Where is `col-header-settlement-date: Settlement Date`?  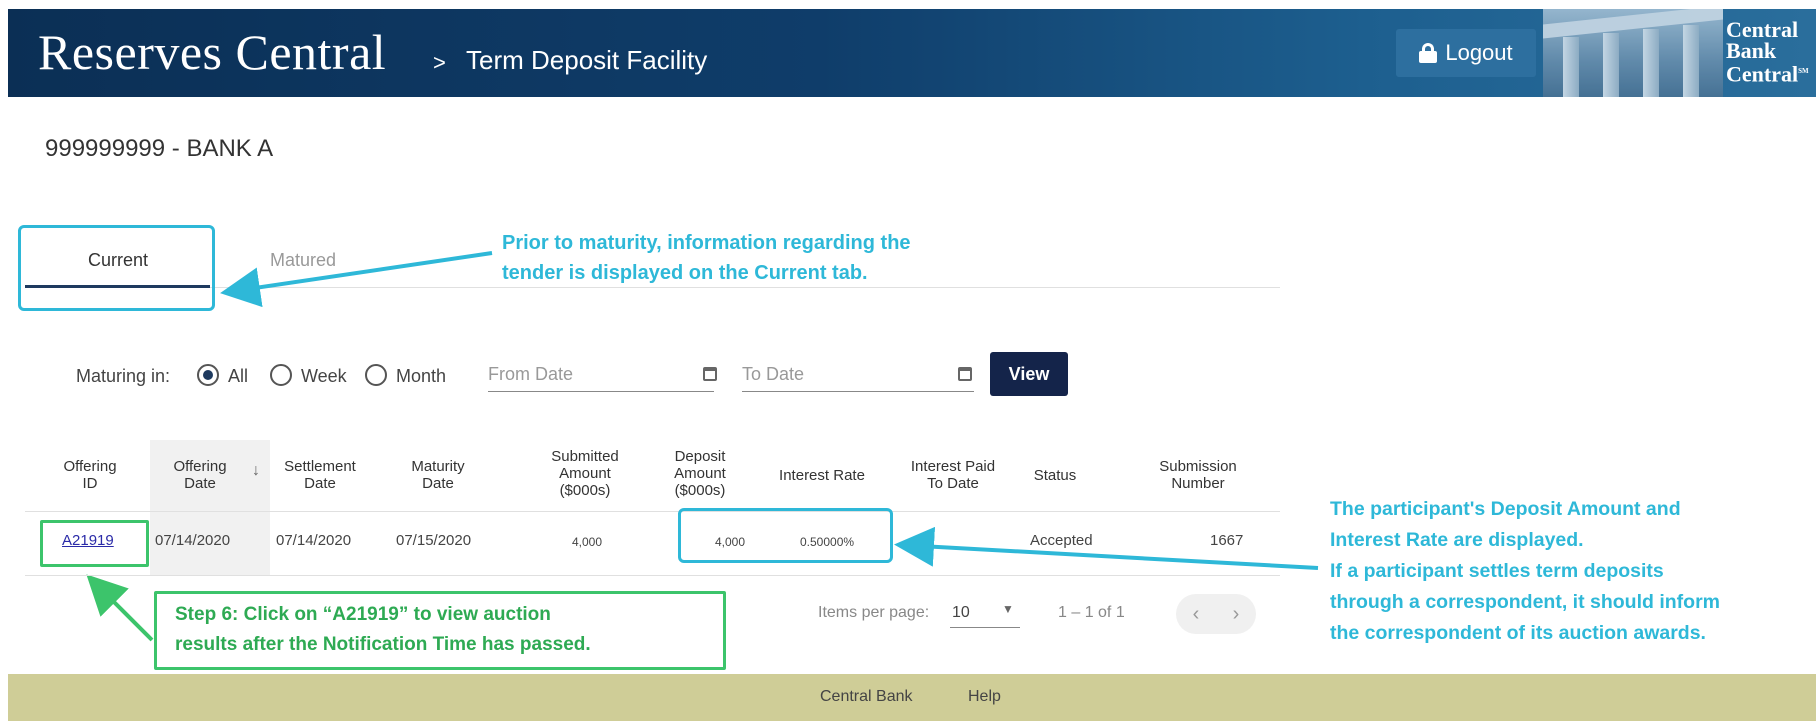
col-header-settlement-date: Settlement Date is located at coordinates (320, 475).